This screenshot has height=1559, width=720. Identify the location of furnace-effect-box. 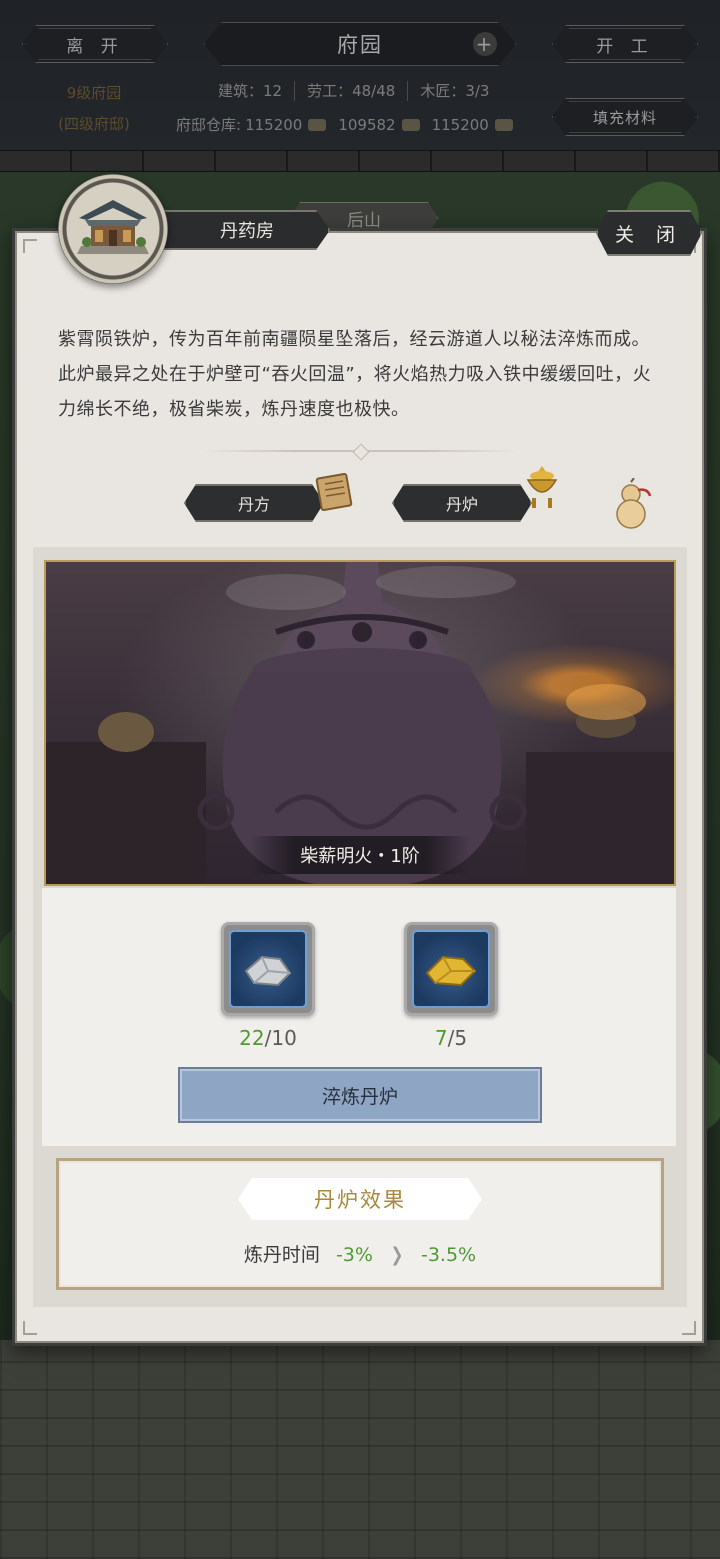
(360, 1224).